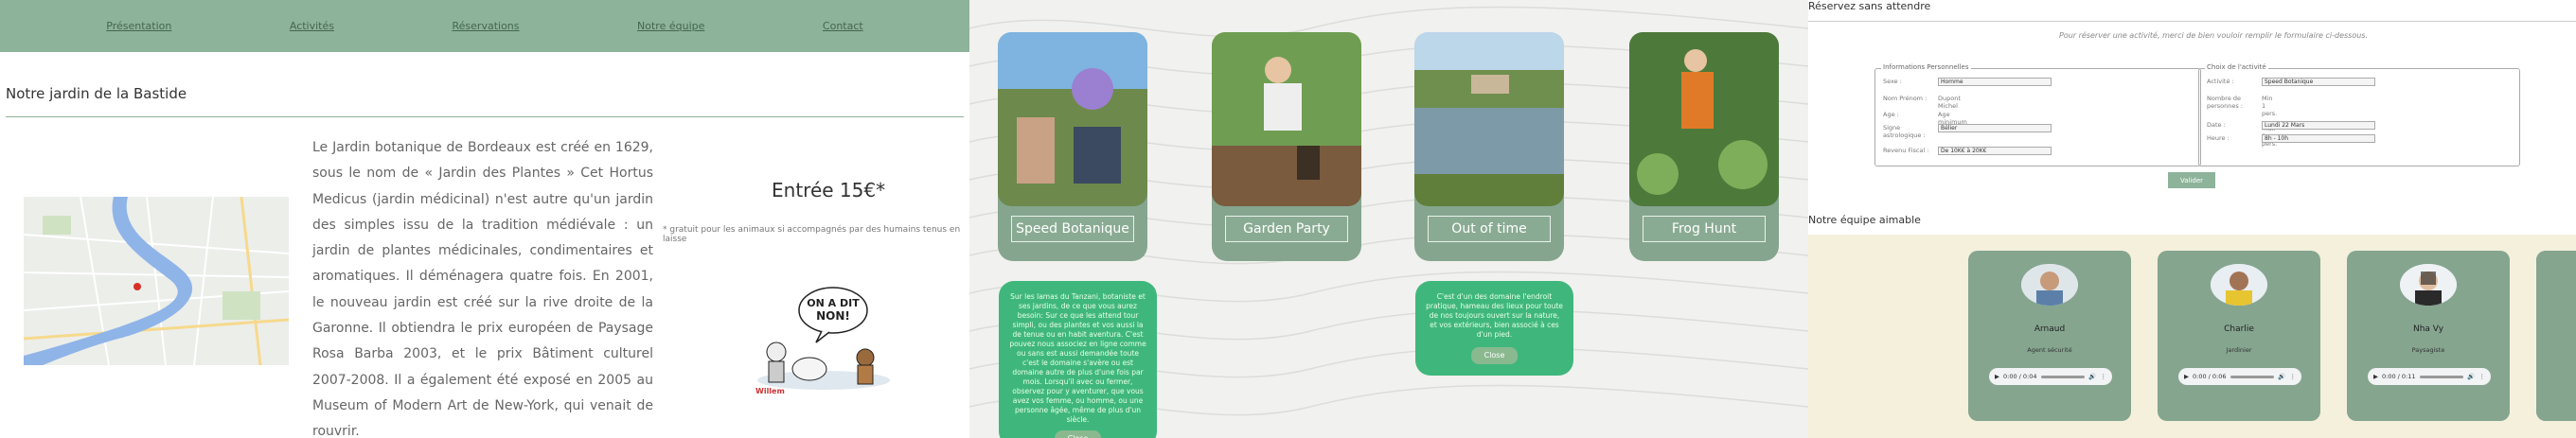  I want to click on card-fill, so click(2556, 336).